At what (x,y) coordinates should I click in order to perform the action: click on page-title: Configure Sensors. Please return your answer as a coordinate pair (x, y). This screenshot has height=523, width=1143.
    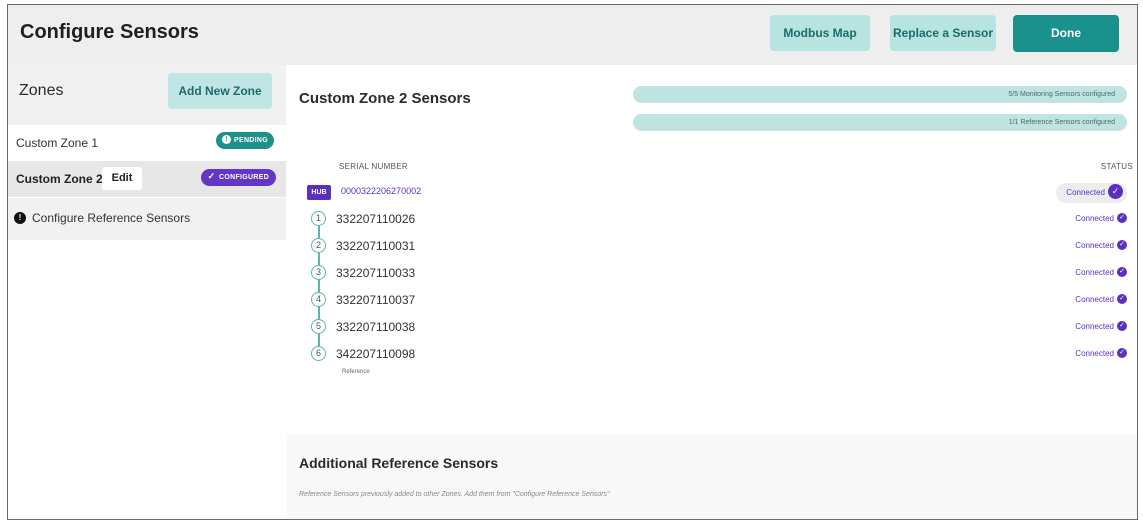
    Looking at the image, I should click on (109, 32).